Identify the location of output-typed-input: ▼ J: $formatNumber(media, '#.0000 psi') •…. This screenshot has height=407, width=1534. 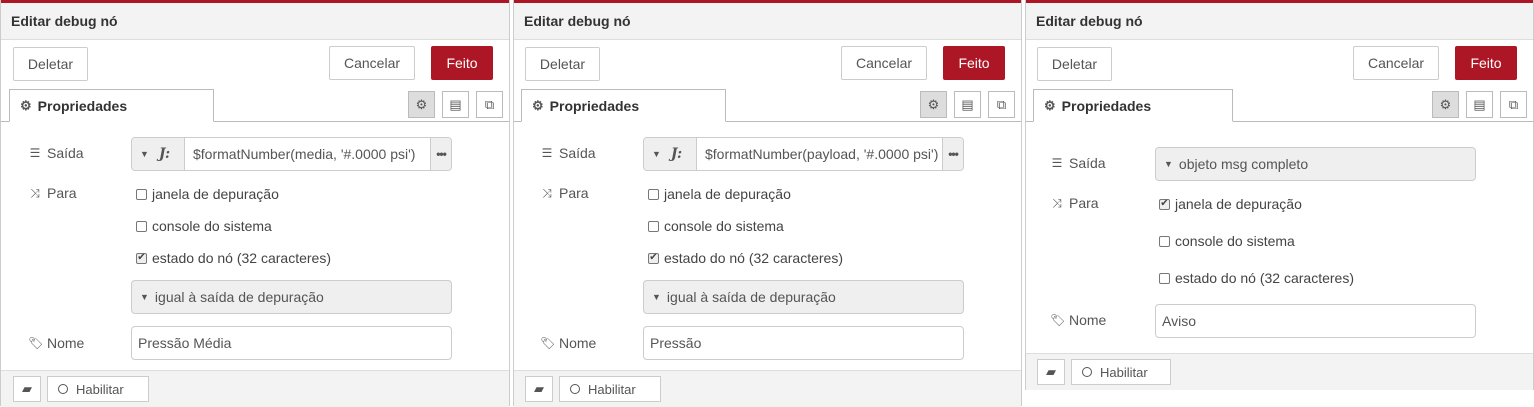
(291, 154).